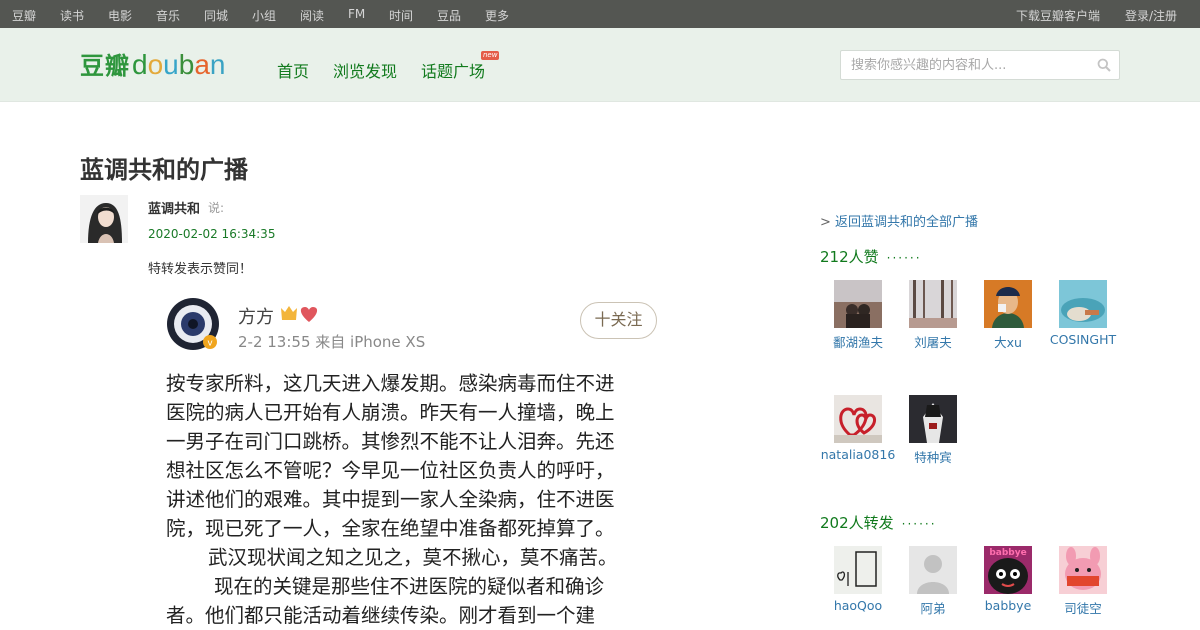 The height and width of the screenshot is (630, 1200). What do you see at coordinates (961, 65) in the screenshot?
I see `search-input` at bounding box center [961, 65].